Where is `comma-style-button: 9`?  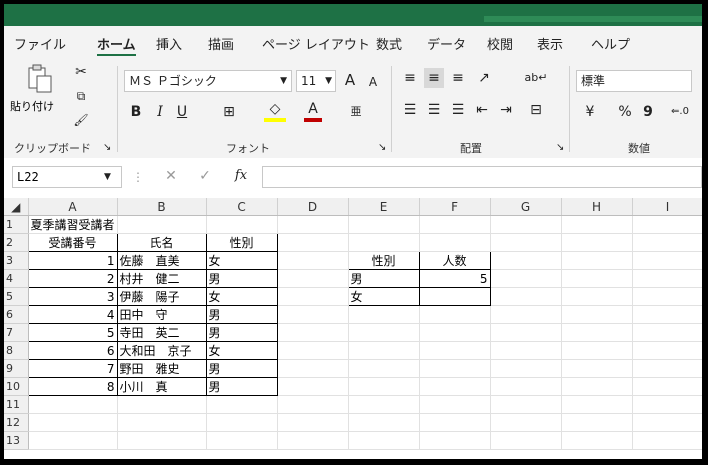
comma-style-button: 9 is located at coordinates (648, 112).